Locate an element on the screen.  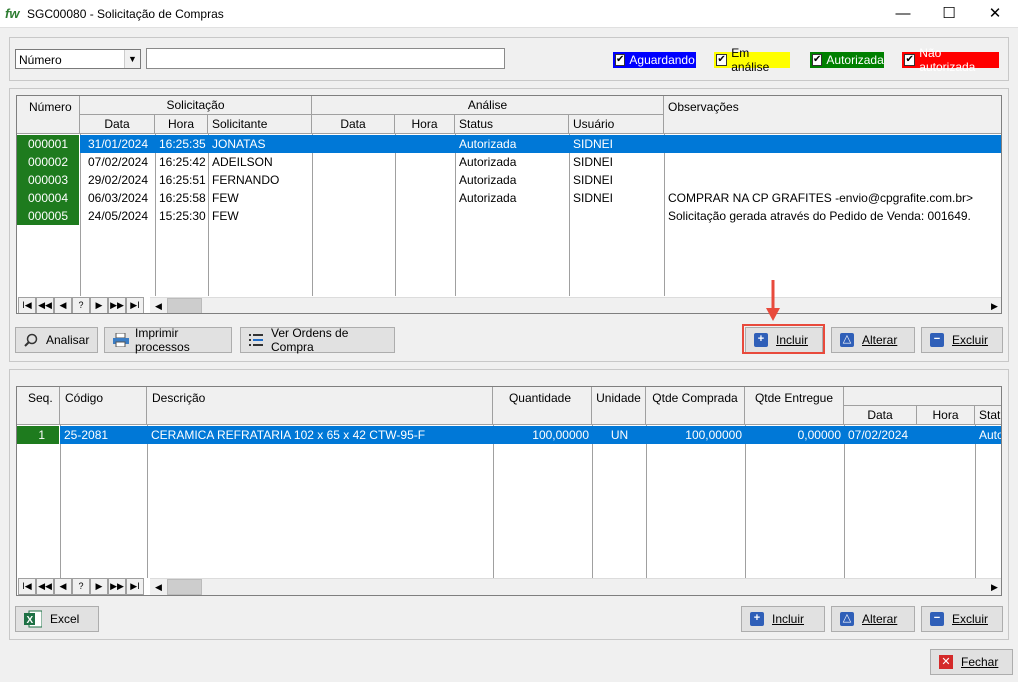
alterar-item-button: △ Alterar is located at coordinates (873, 619).